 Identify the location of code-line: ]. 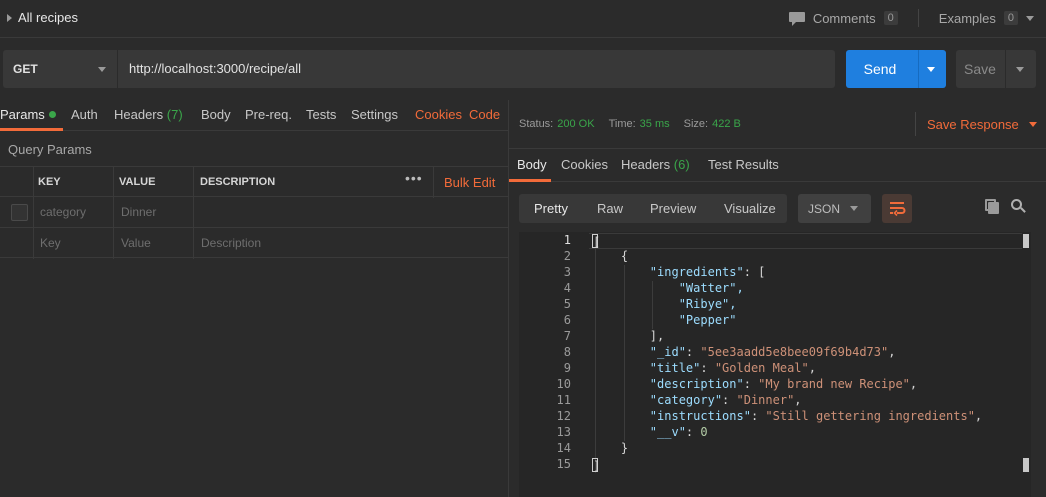
(596, 465).